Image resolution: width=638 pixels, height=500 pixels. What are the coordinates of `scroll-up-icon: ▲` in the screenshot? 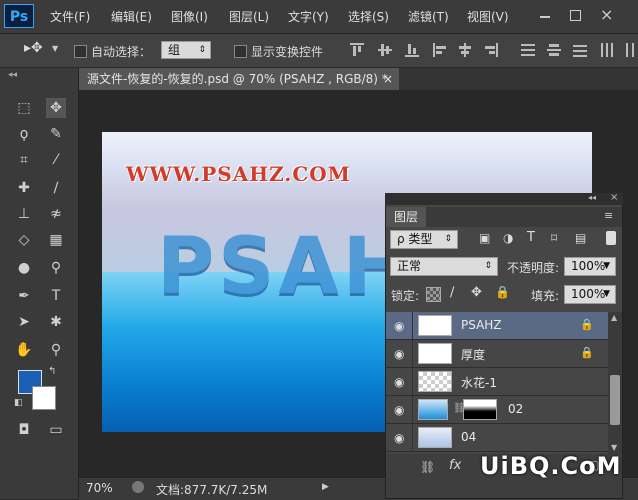 It's located at (614, 317).